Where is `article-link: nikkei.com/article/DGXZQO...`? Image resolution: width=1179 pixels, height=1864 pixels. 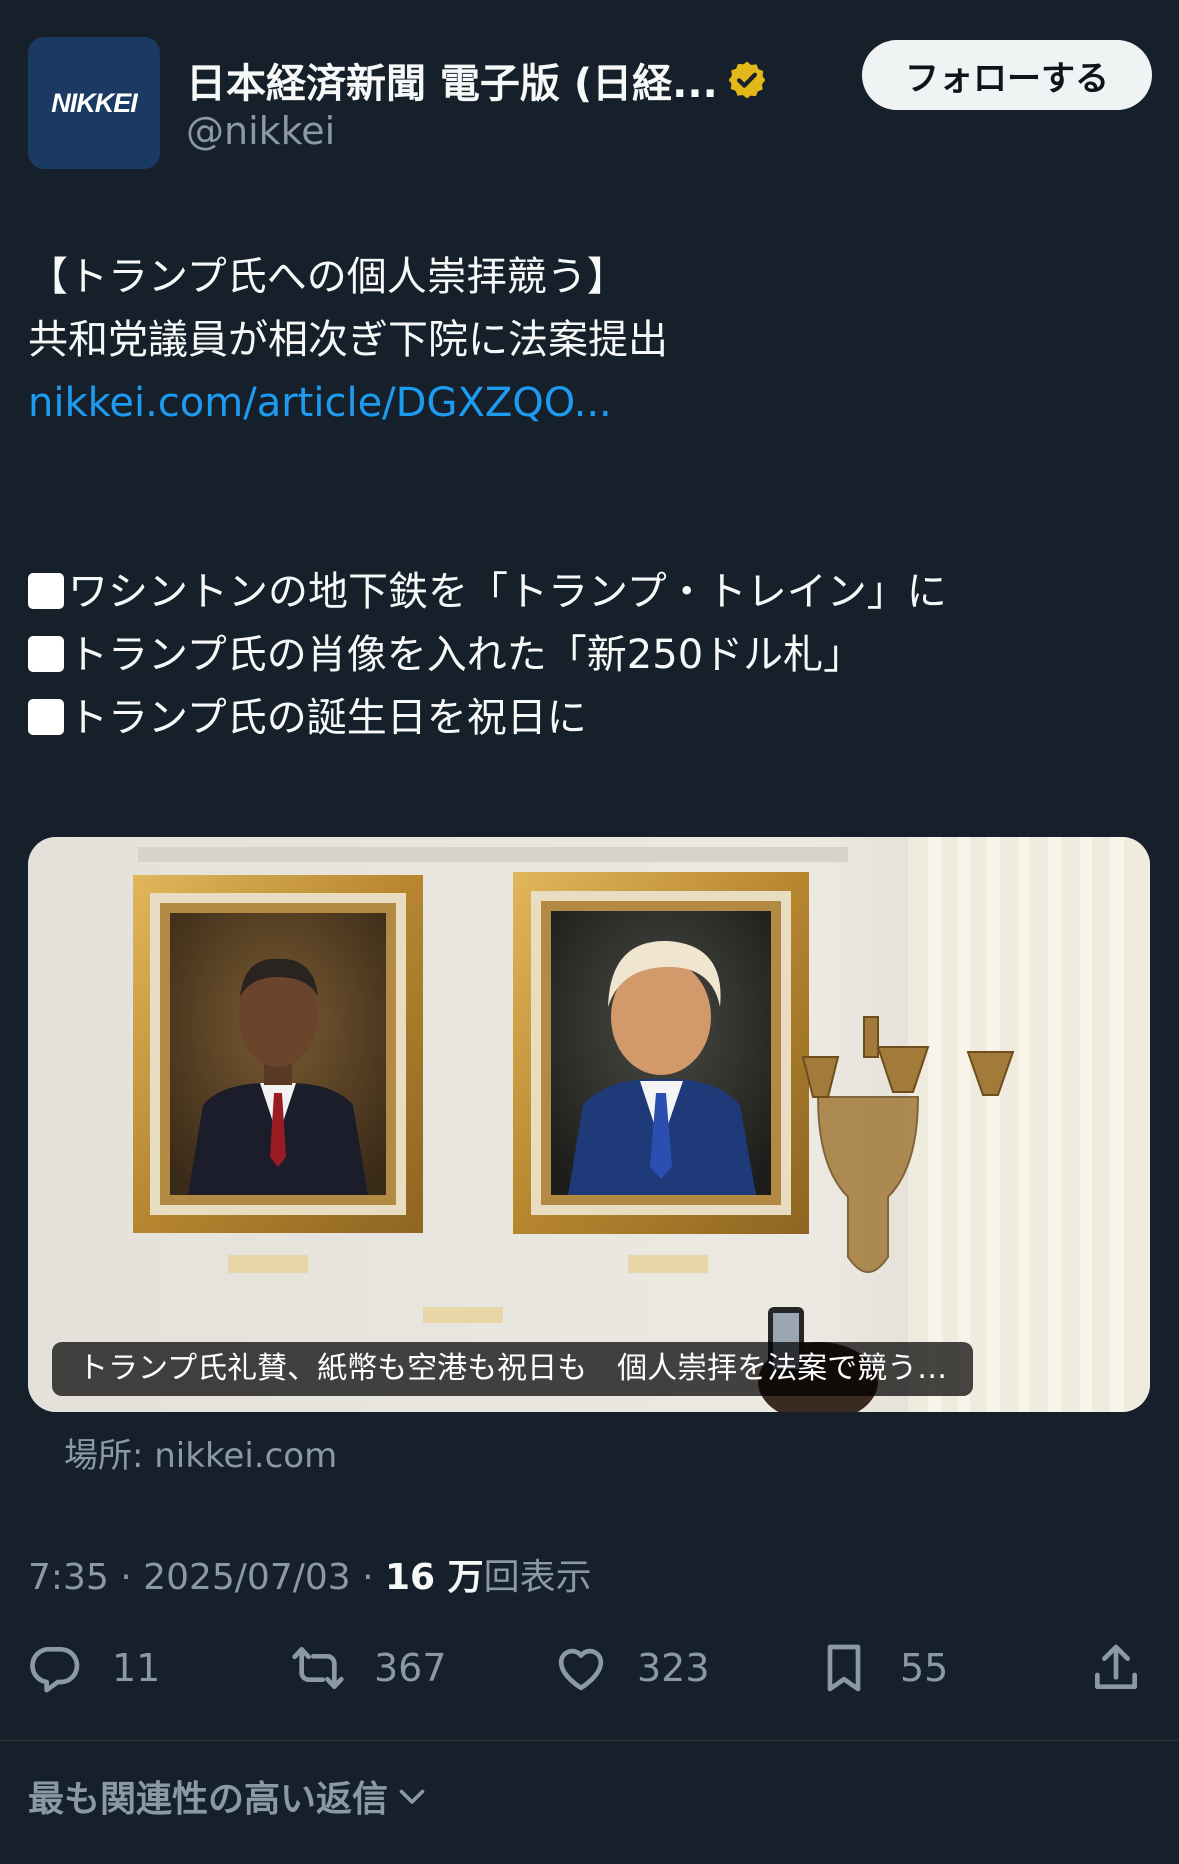
article-link: nikkei.com/article/DGXZQO... is located at coordinates (590, 403).